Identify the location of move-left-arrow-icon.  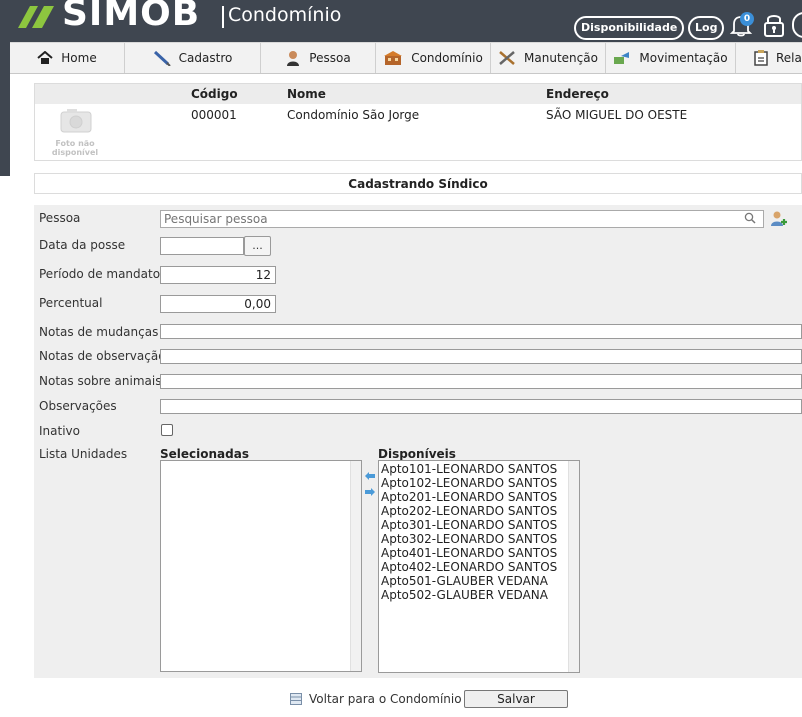
(370, 476).